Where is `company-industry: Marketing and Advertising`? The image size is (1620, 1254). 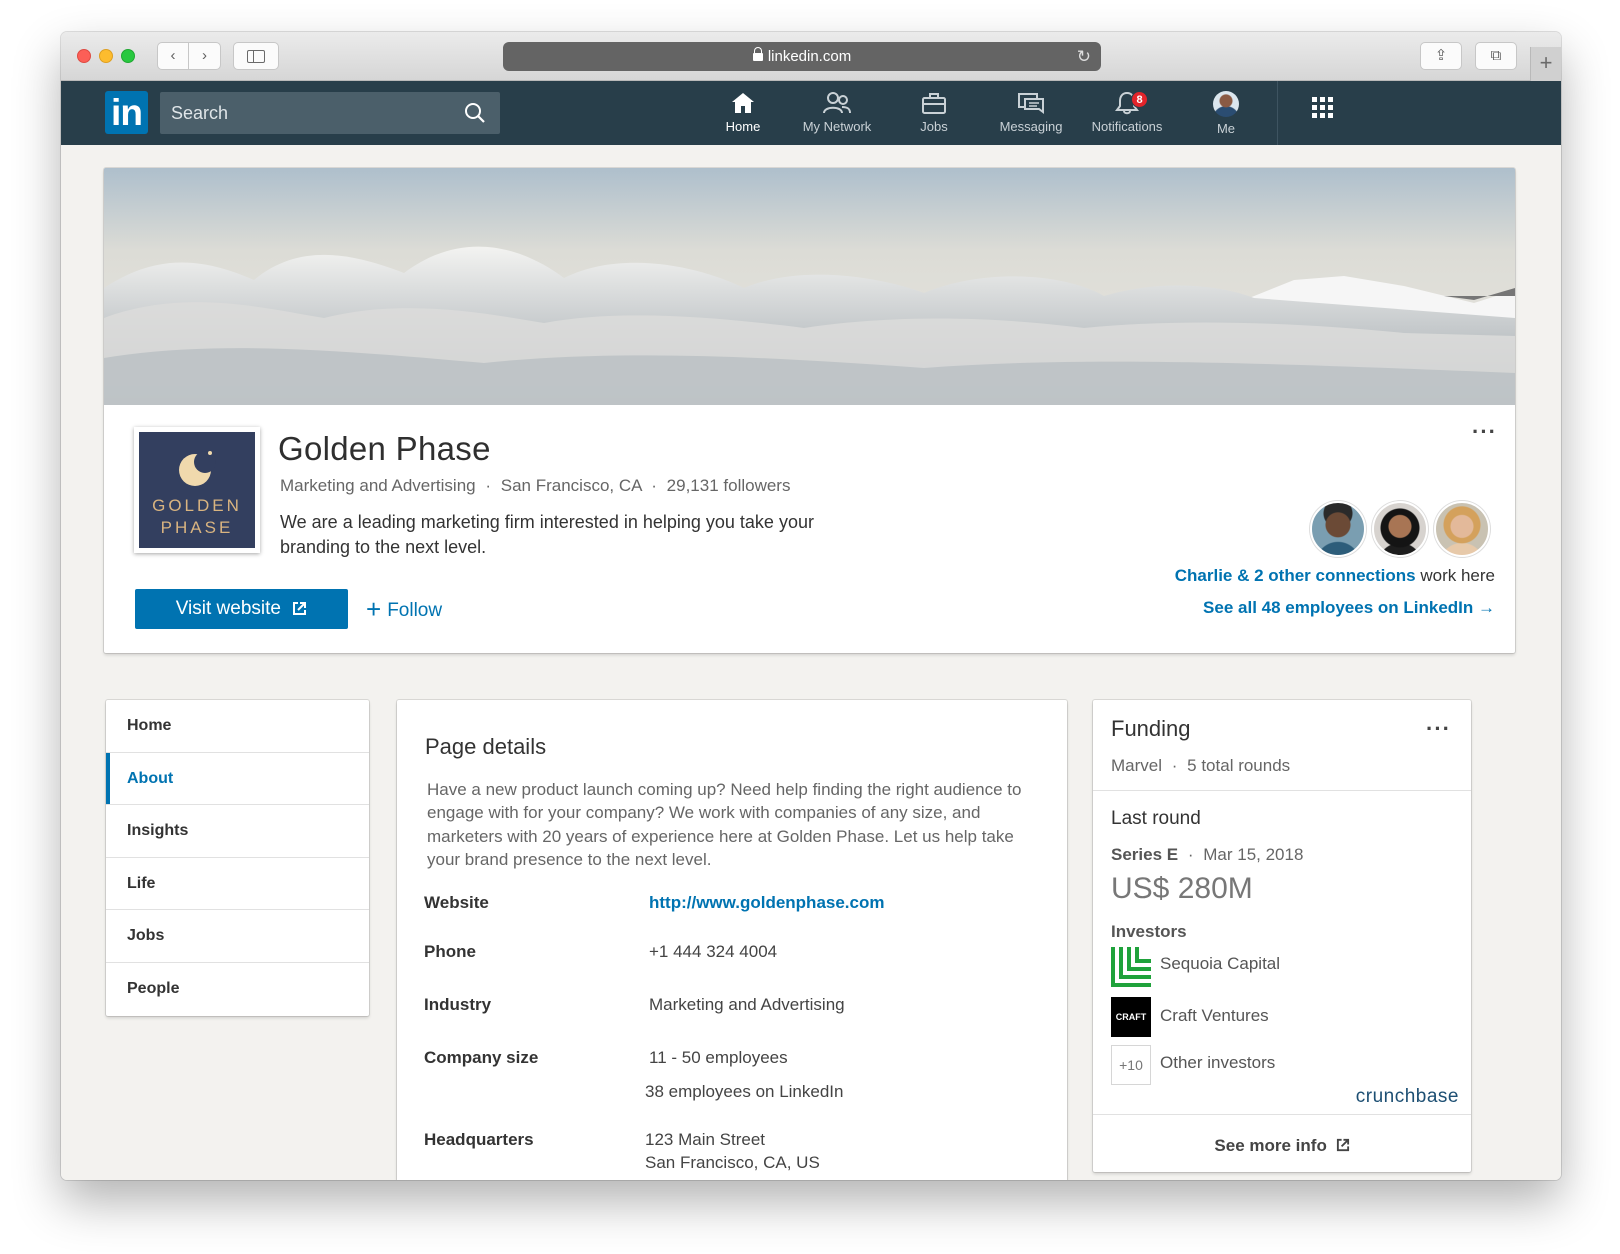
company-industry: Marketing and Advertising is located at coordinates (378, 485).